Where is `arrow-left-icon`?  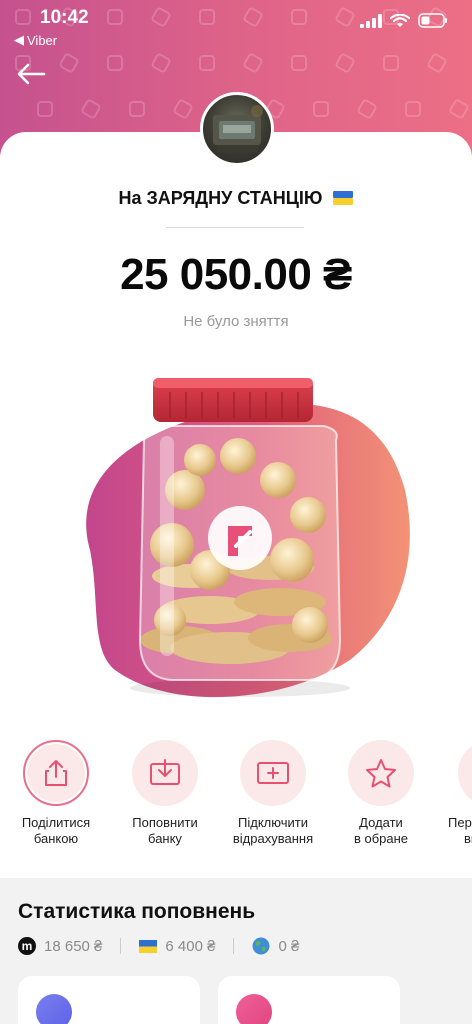 arrow-left-icon is located at coordinates (31, 74).